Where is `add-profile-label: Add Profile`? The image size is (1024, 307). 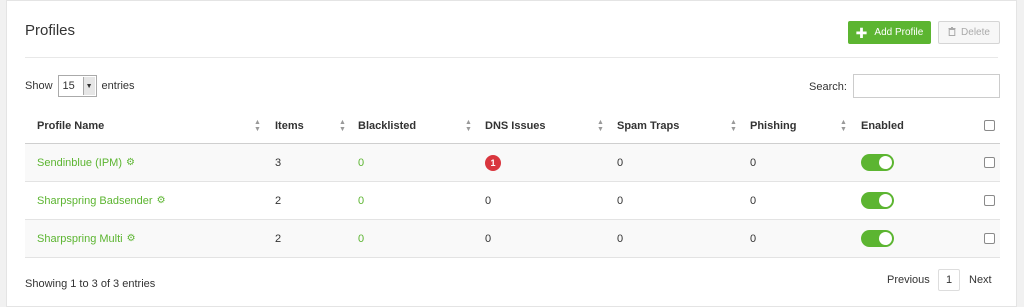 add-profile-label: Add Profile is located at coordinates (899, 32).